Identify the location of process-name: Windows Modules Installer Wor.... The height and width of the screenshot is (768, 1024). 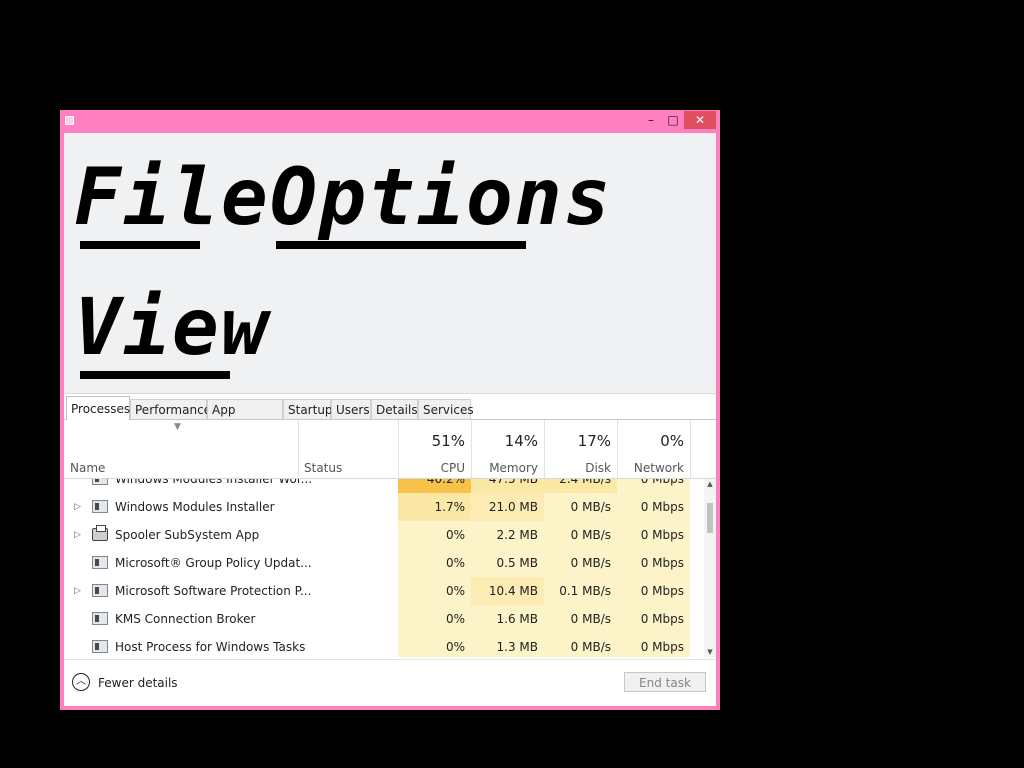
(214, 482).